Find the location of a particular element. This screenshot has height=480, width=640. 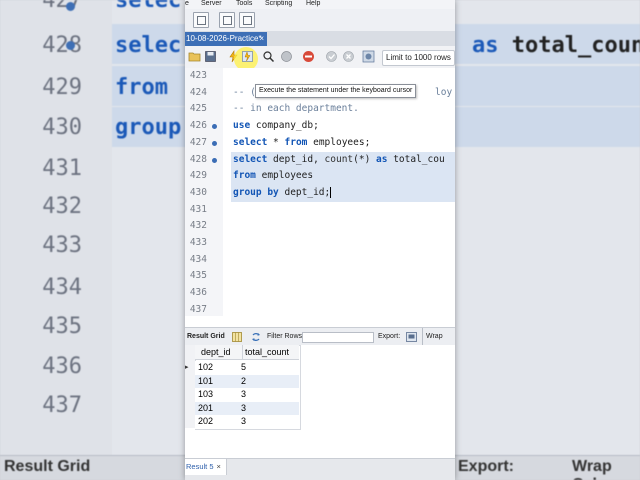

cell-dept-id: 103 is located at coordinates (205, 395).